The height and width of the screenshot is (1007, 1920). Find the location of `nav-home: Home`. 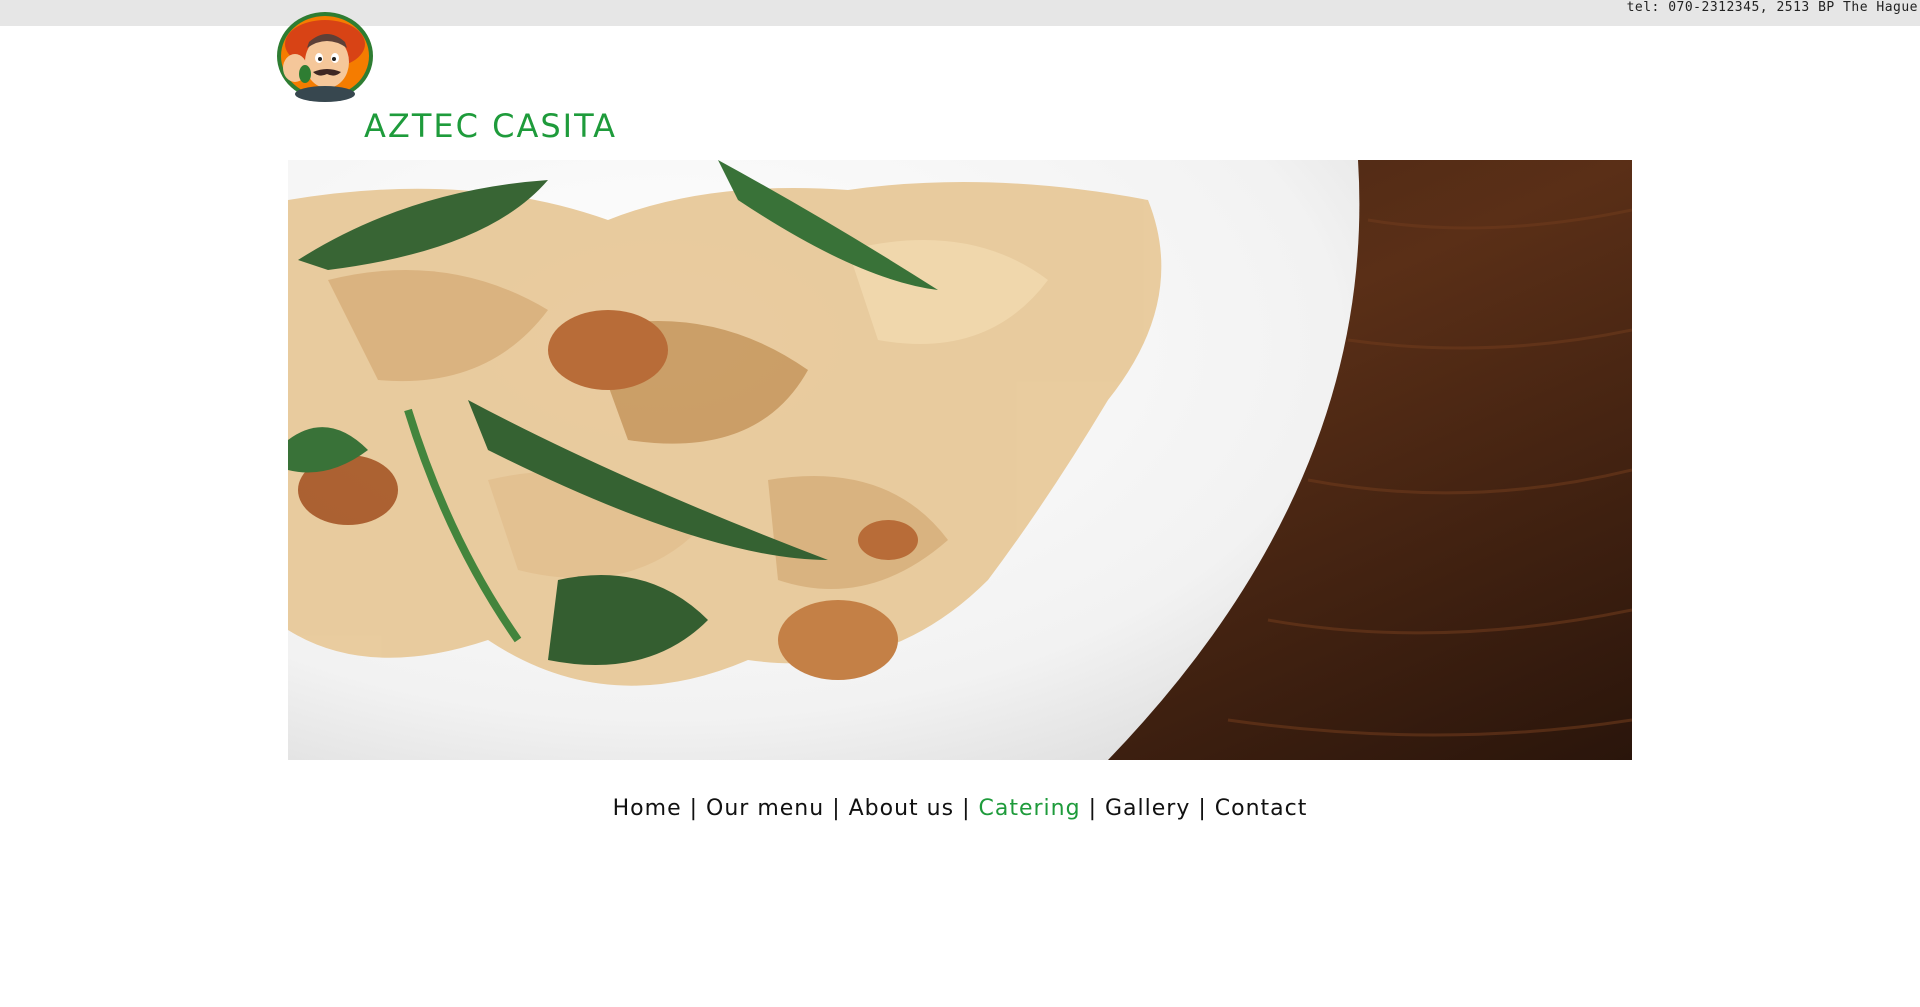

nav-home: Home is located at coordinates (647, 808).